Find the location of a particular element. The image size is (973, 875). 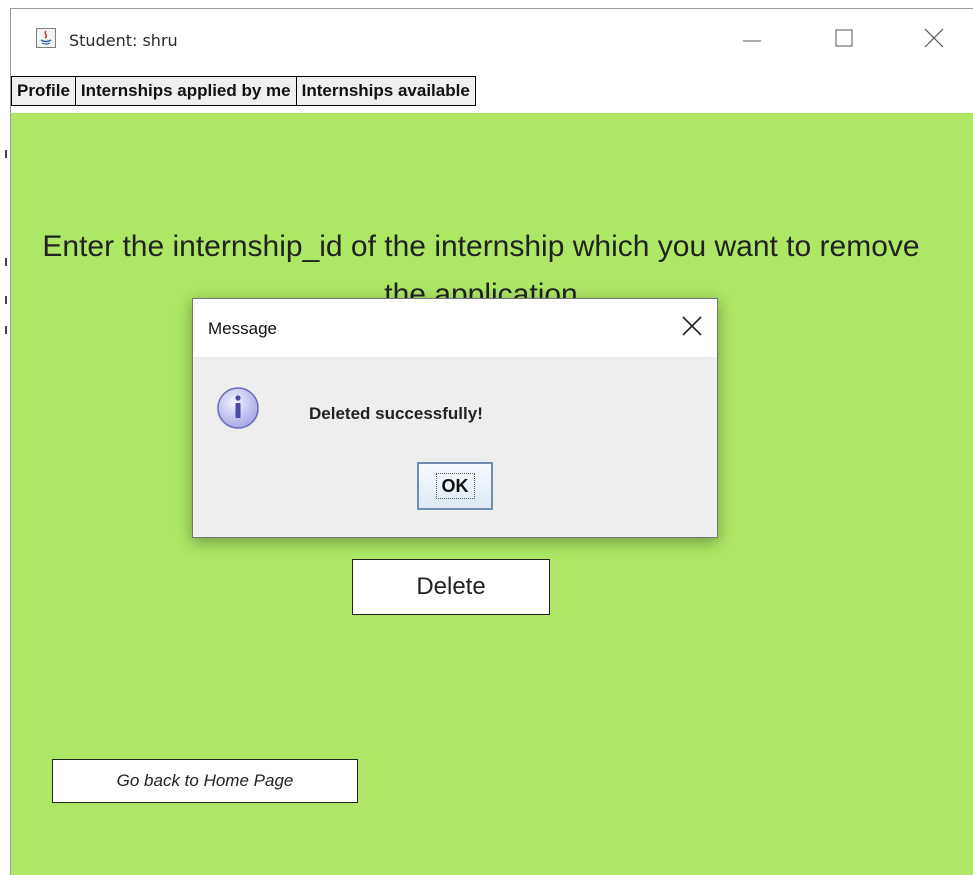

title-bar: Student: shru is located at coordinates (492, 41).